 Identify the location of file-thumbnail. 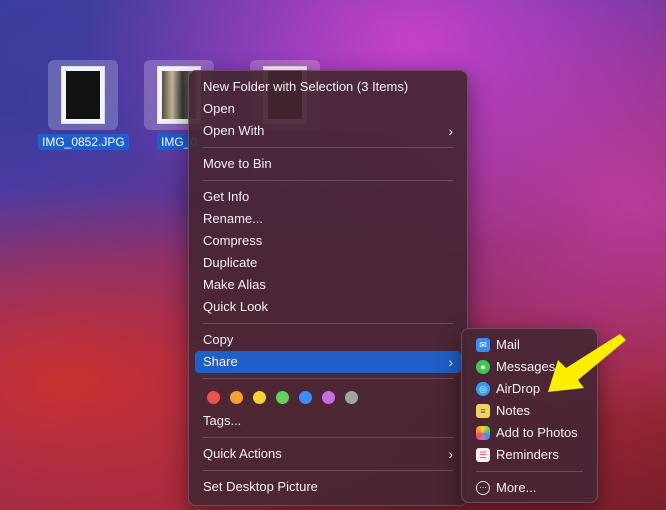
(83, 95).